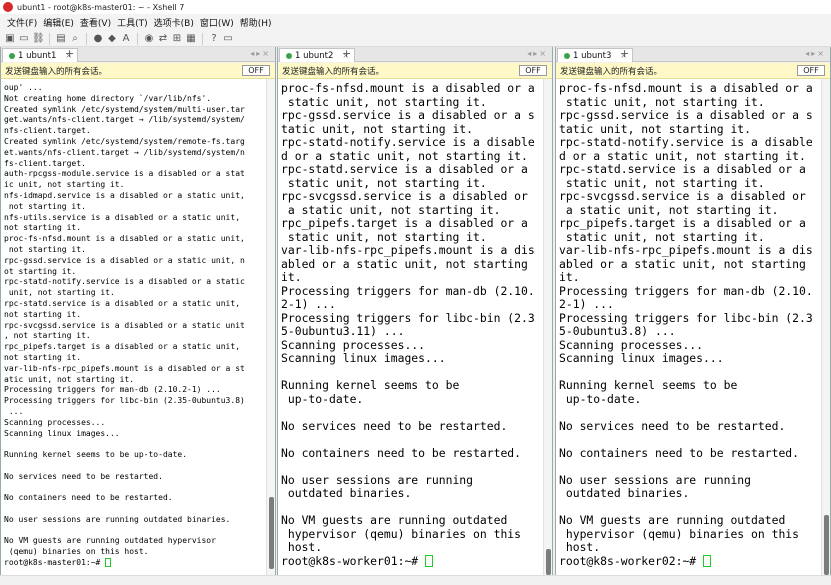 The height and width of the screenshot is (585, 831). What do you see at coordinates (108, 563) in the screenshot?
I see `terminal-cursor` at bounding box center [108, 563].